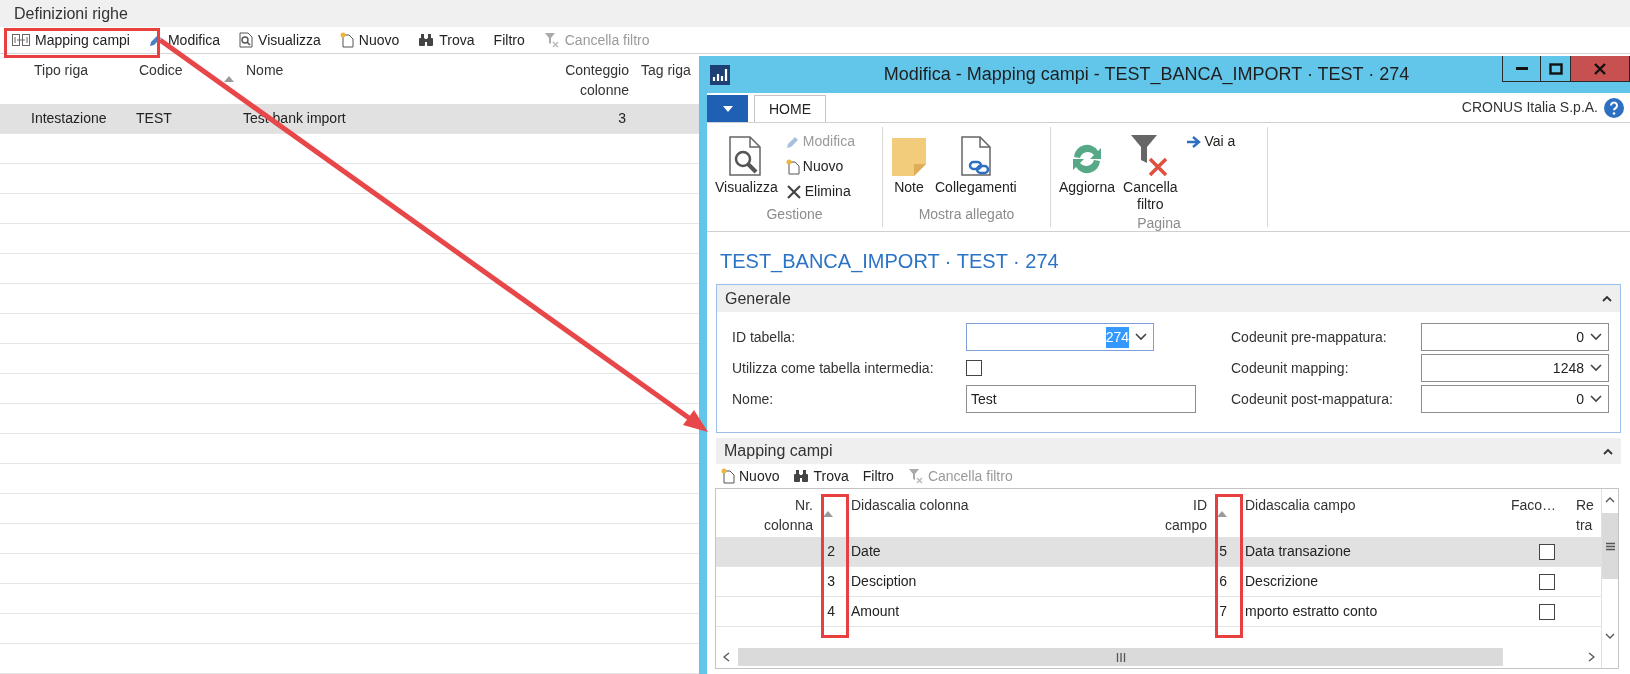 The width and height of the screenshot is (1630, 674). What do you see at coordinates (161, 80) in the screenshot?
I see `column-header: Codice` at bounding box center [161, 80].